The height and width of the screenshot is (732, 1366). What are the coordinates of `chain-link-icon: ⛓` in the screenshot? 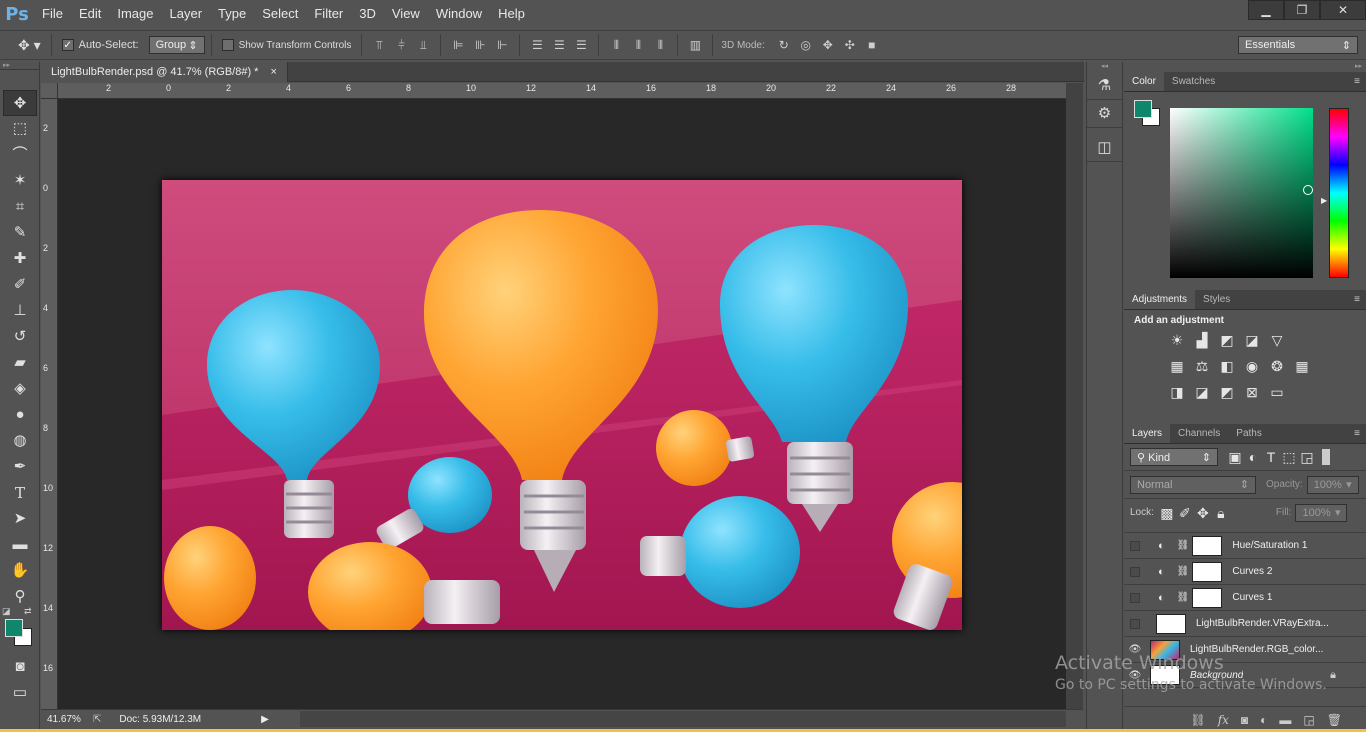 It's located at (1183, 545).